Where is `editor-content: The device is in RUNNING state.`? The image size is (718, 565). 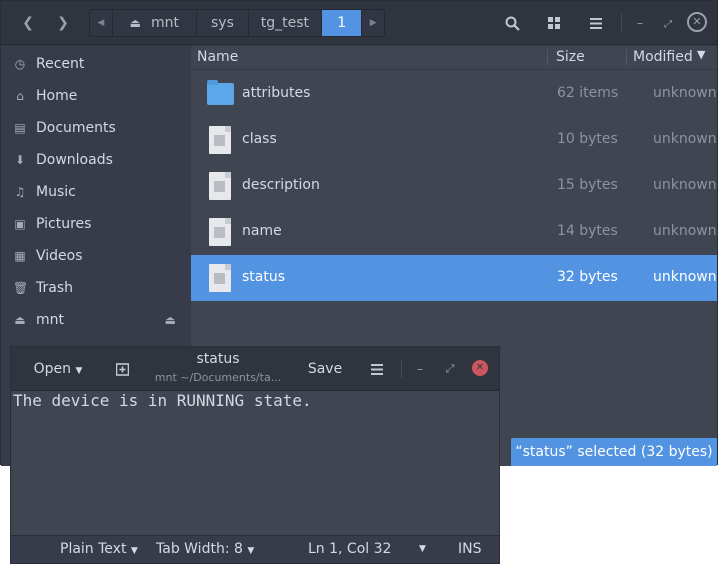
editor-content: The device is in RUNNING state. is located at coordinates (162, 400).